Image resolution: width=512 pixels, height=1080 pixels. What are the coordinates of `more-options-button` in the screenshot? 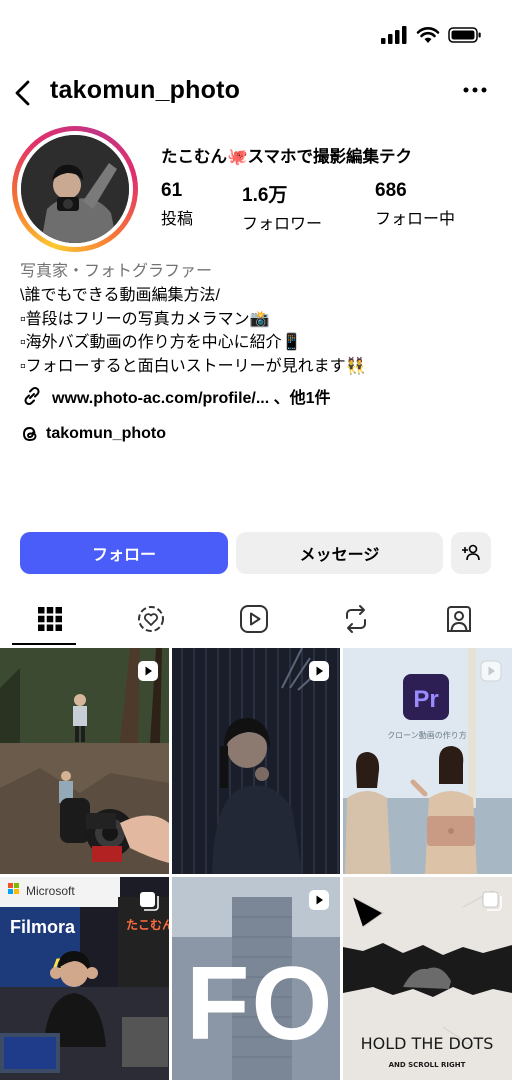 It's located at (475, 90).